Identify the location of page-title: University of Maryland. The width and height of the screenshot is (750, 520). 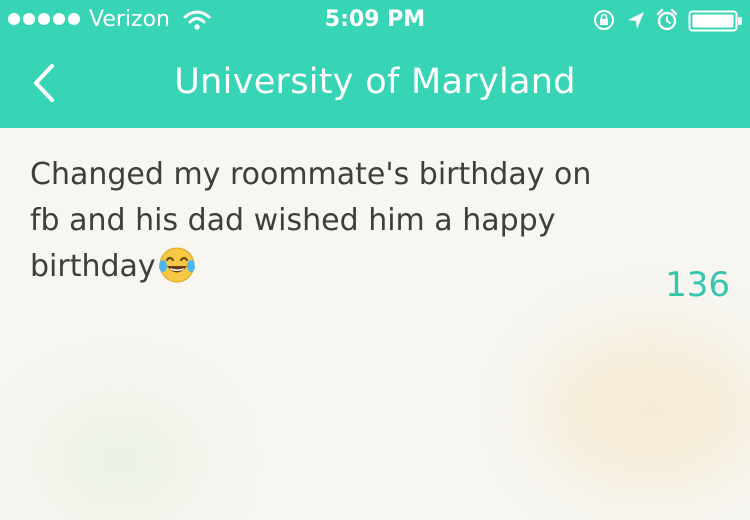
(375, 82).